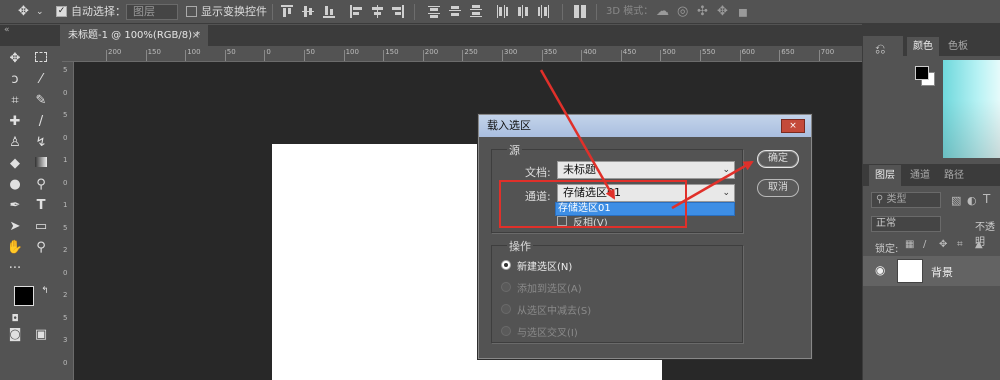 This screenshot has width=1000, height=380. What do you see at coordinates (712, 185) in the screenshot?
I see `arrow-to-ok` at bounding box center [712, 185].